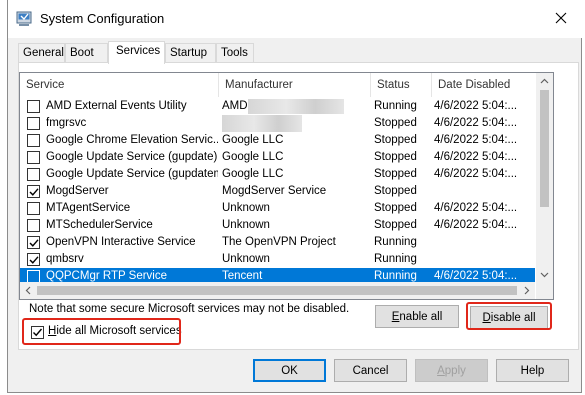  What do you see at coordinates (65, 259) in the screenshot?
I see `service-name-cell: qmbsrv` at bounding box center [65, 259].